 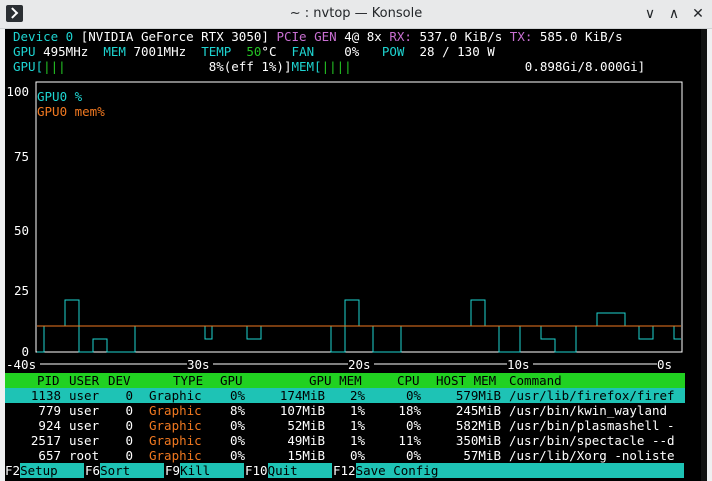 What do you see at coordinates (306, 440) in the screenshot?
I see `cell-gpu-mem: 49MiB` at bounding box center [306, 440].